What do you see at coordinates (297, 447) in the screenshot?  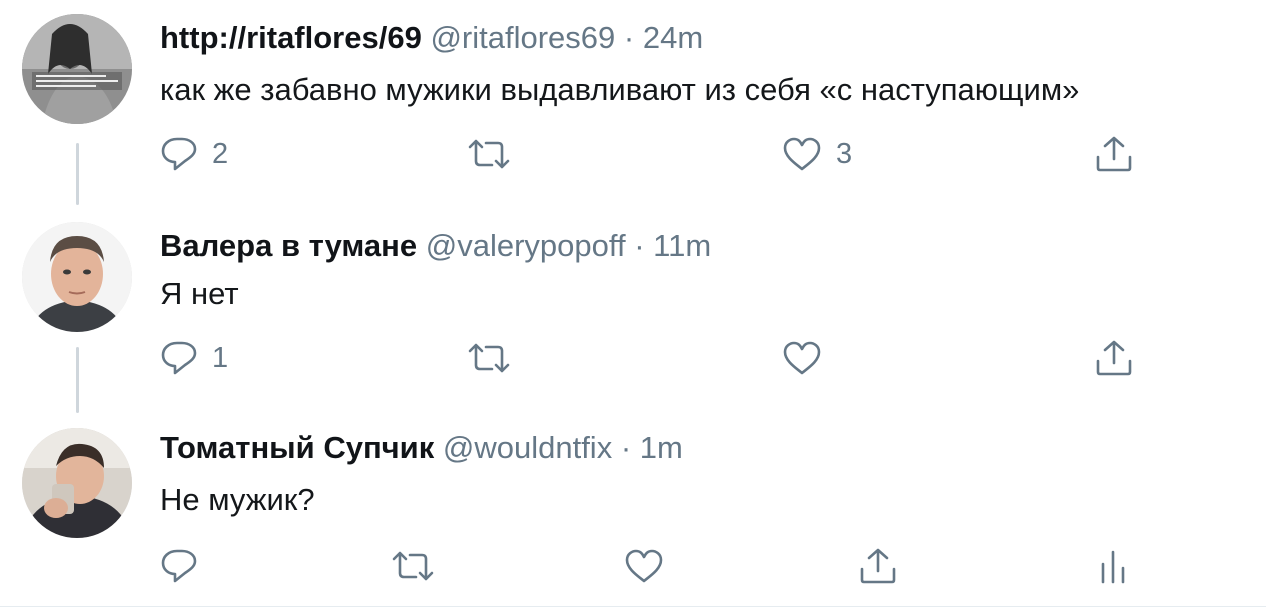 I see `display-name: Томатный Супчик` at bounding box center [297, 447].